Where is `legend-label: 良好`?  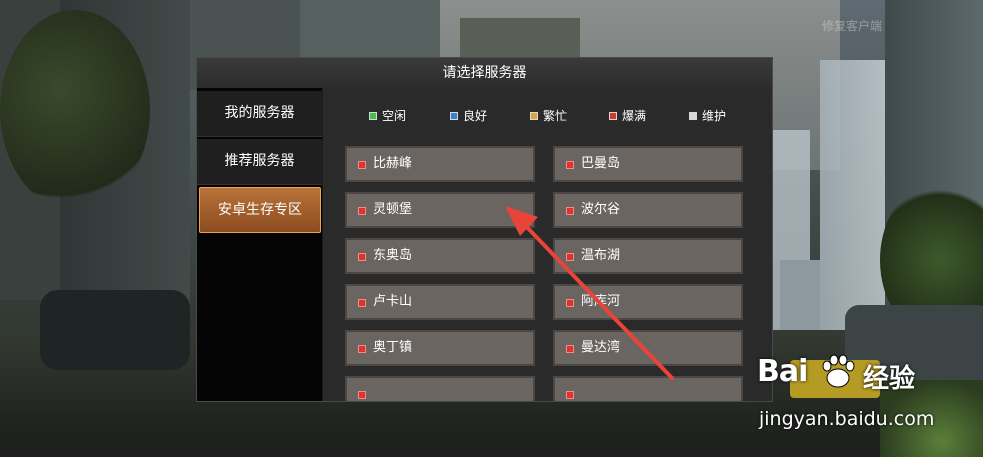 legend-label: 良好 is located at coordinates (475, 116).